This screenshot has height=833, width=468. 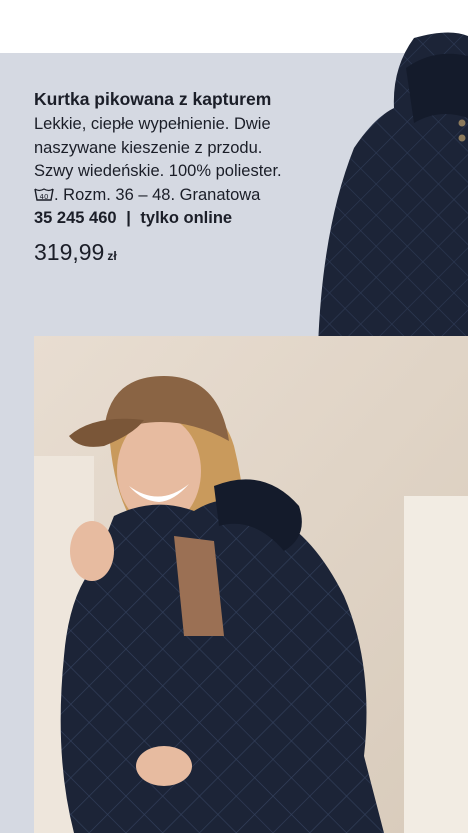 I want to click on description-line: Szwy wiedeńskie. 100% poliester., so click(x=158, y=171).